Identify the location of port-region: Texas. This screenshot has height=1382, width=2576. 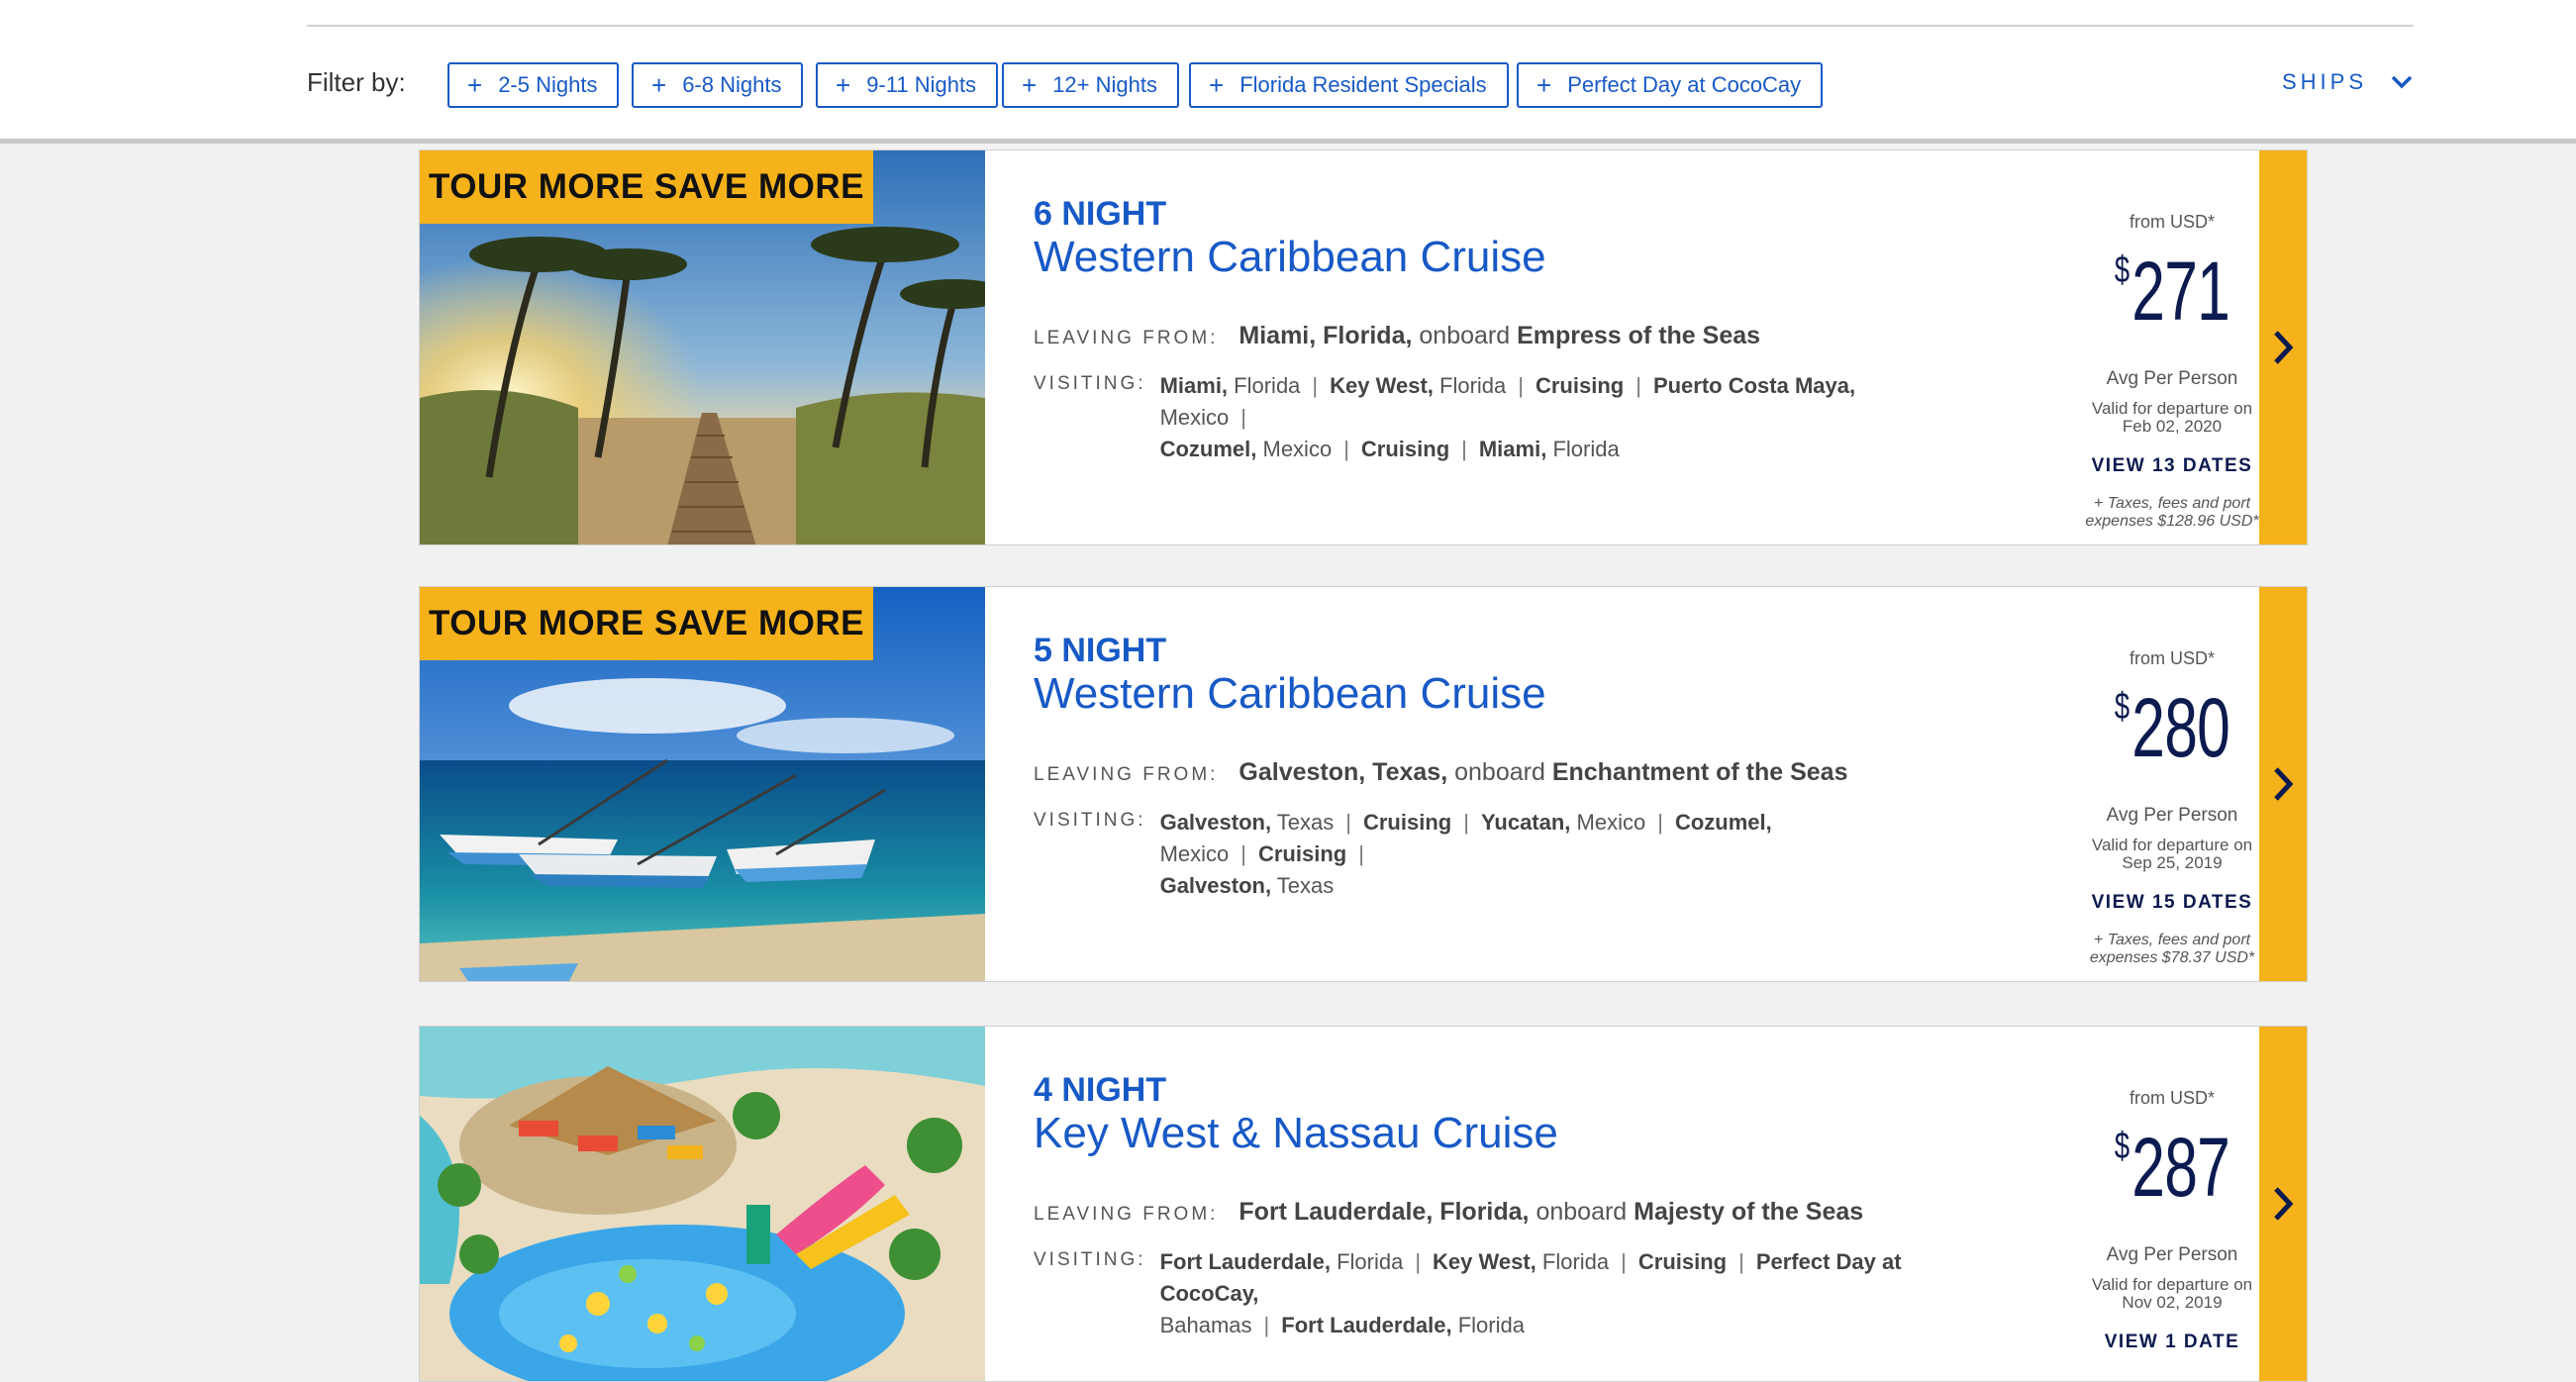
(1306, 823).